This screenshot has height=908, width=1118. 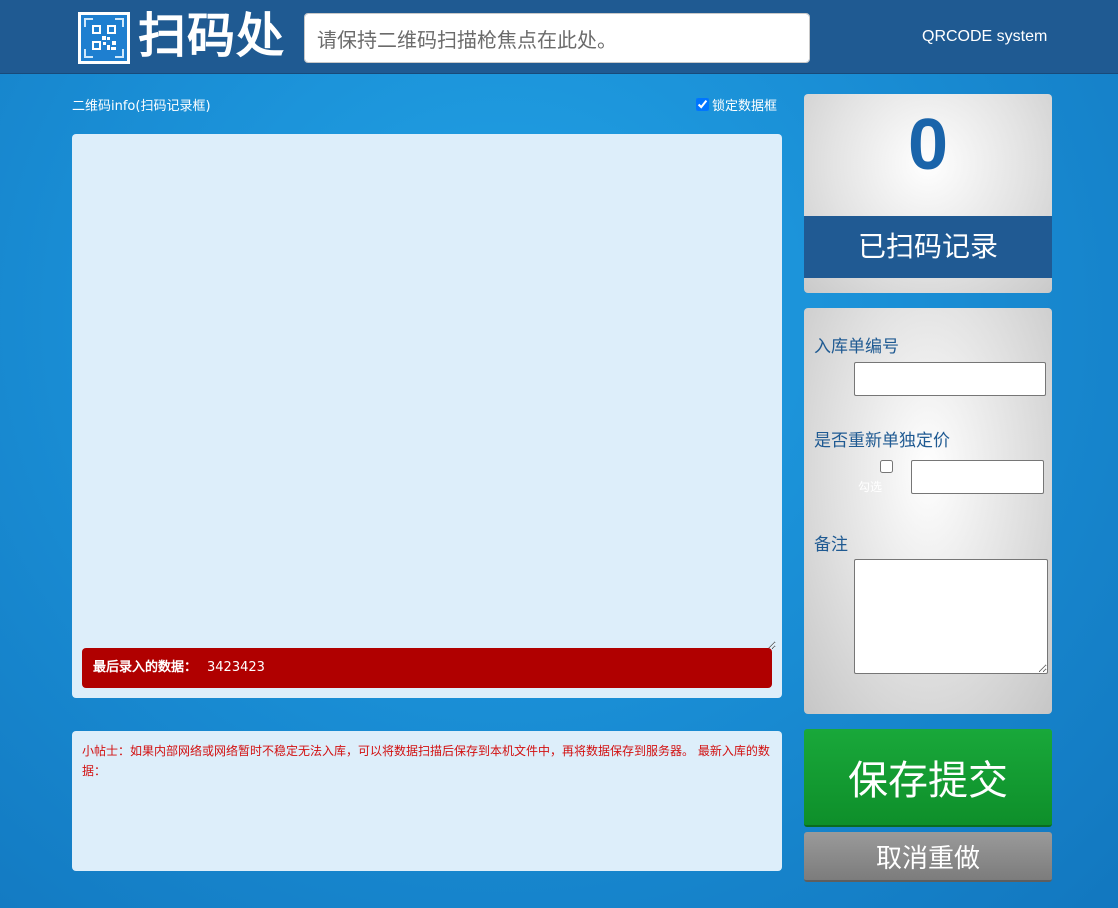 I want to click on entry-form: 入库单编号 是否重新单独定价 勾选 备注, so click(x=928, y=511).